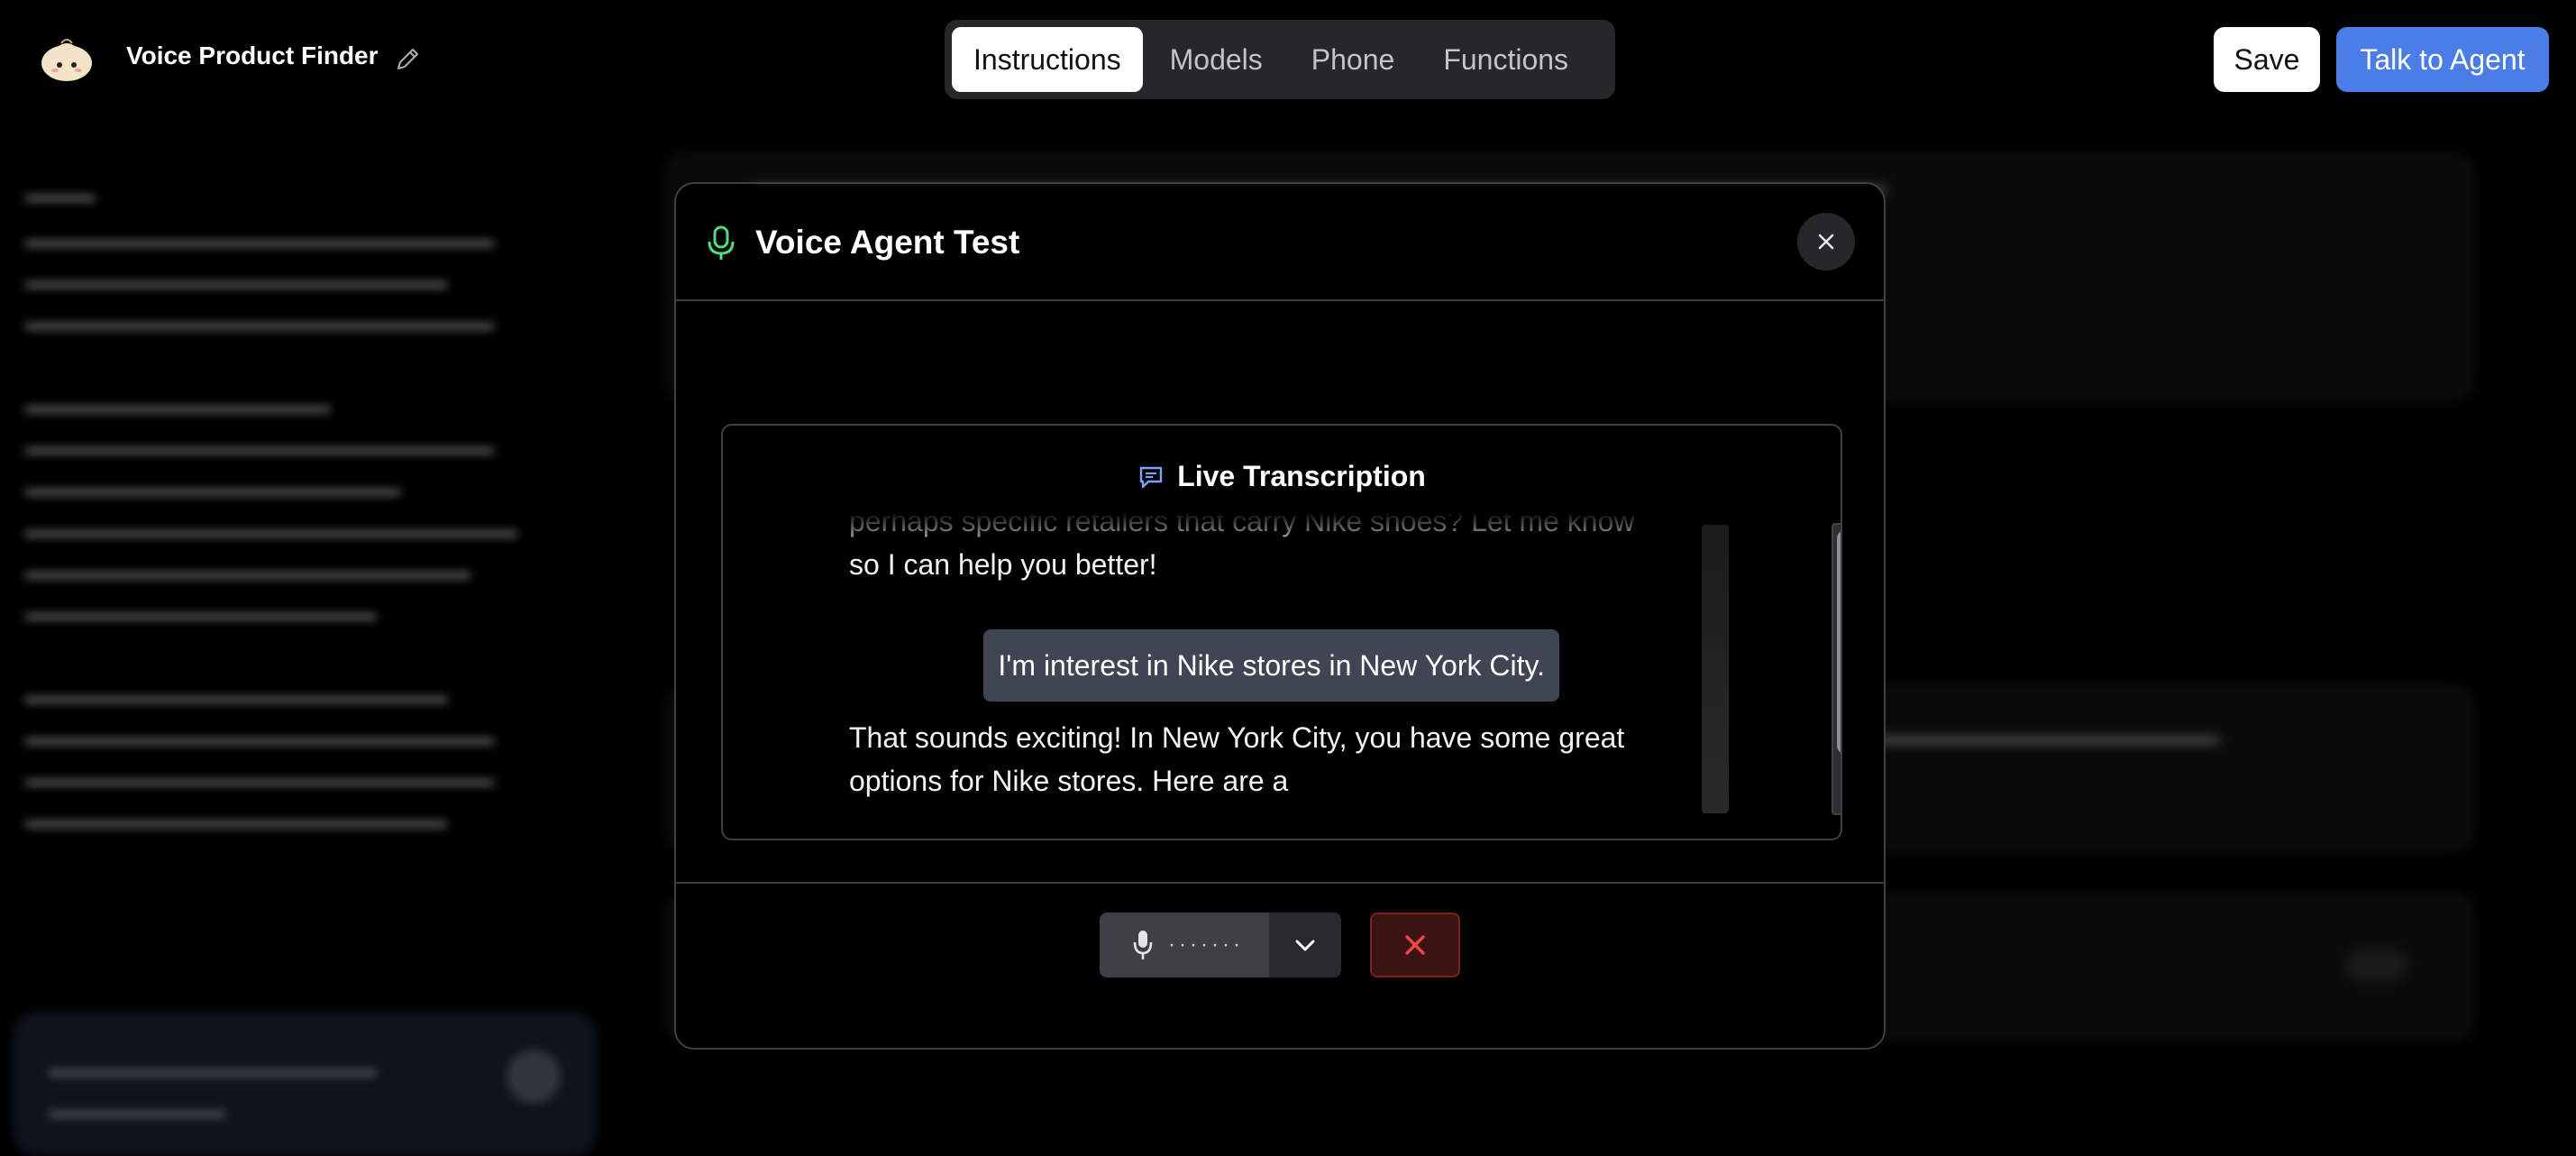  What do you see at coordinates (2442, 59) in the screenshot?
I see `talk-to-agent-button: Talk to Agent` at bounding box center [2442, 59].